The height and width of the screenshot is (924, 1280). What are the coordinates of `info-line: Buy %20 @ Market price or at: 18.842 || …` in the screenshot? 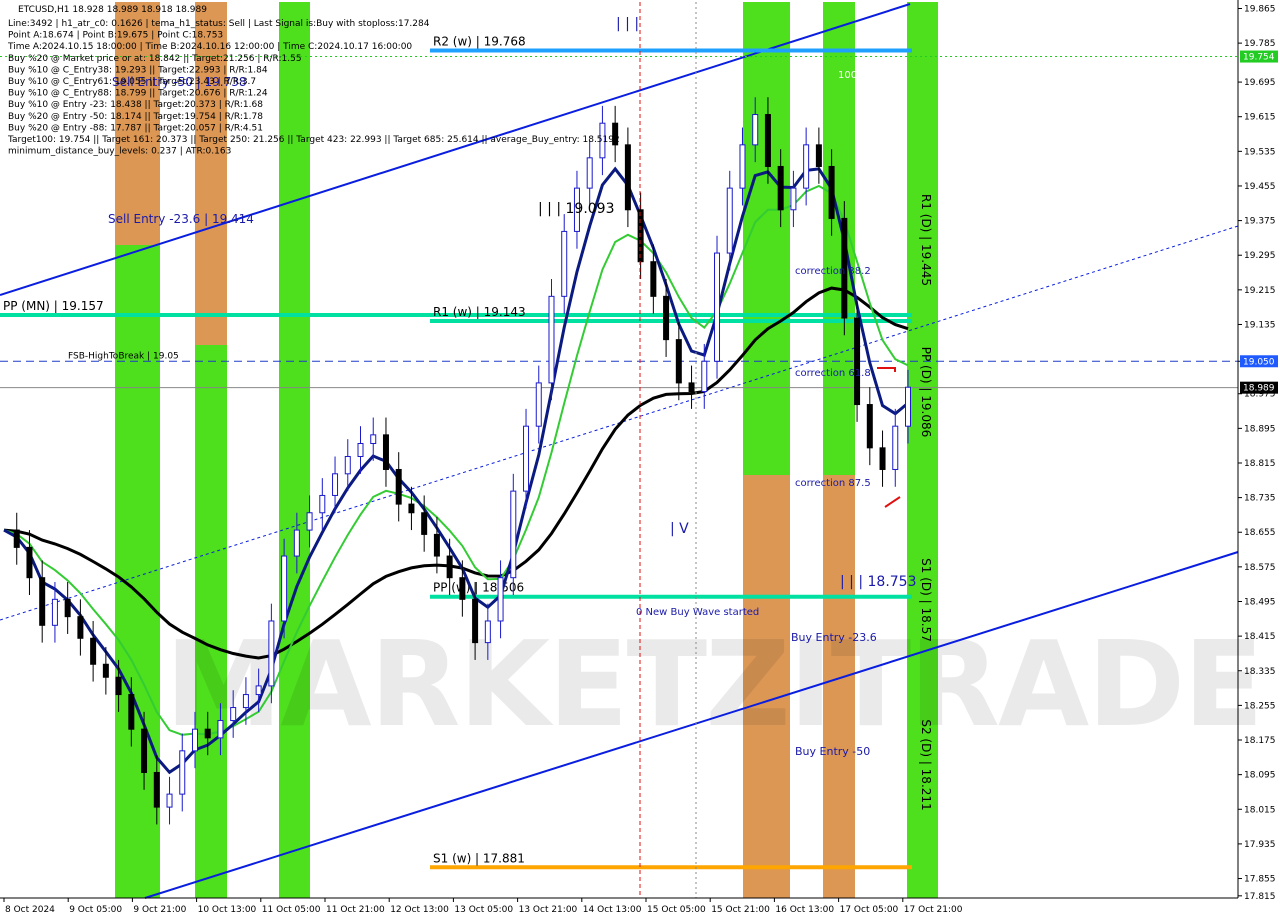 It's located at (155, 59).